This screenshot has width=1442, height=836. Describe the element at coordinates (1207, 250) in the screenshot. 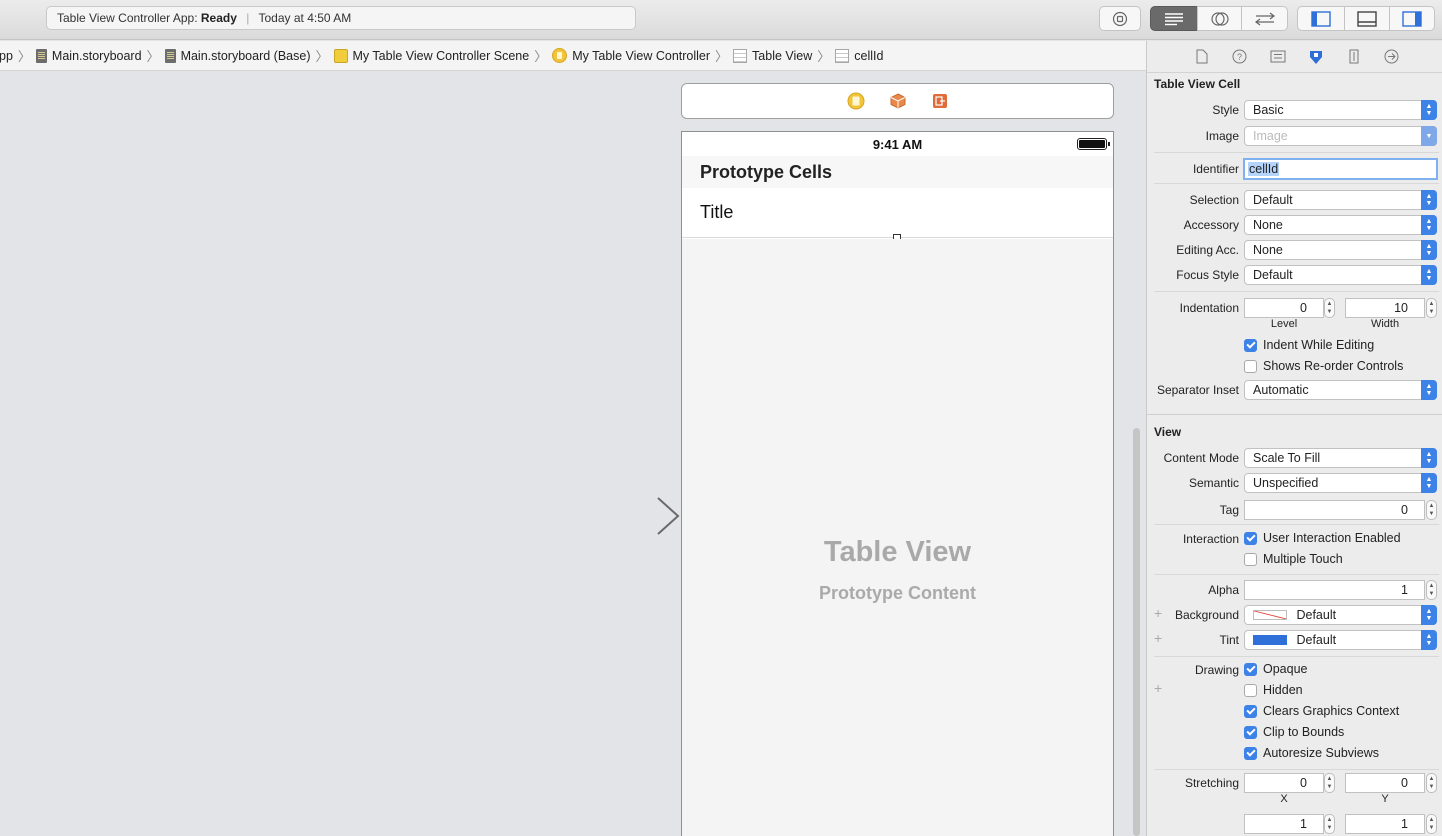

I see `editing-acc-label: Editing Acc.` at that location.